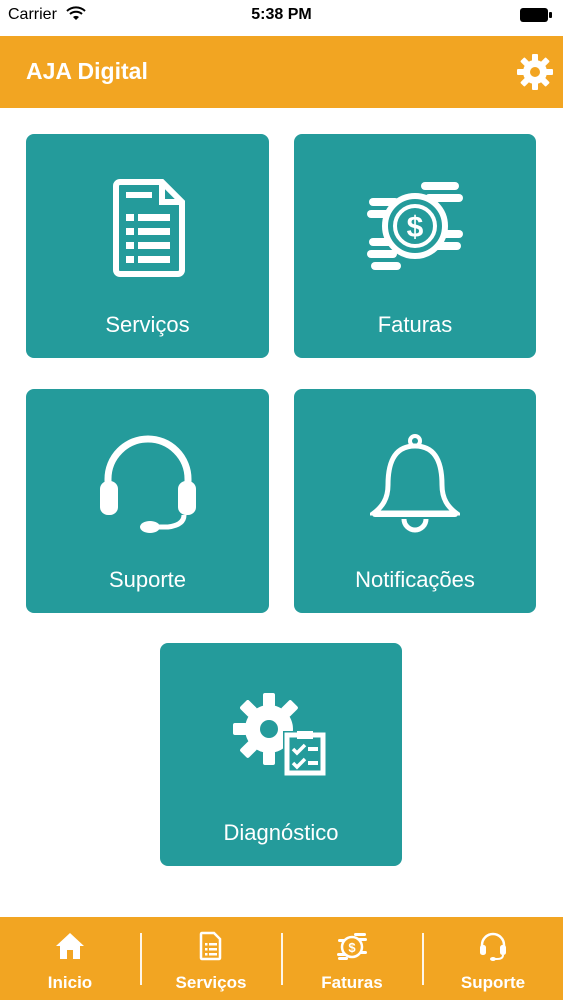 This screenshot has width=563, height=1000. What do you see at coordinates (493, 982) in the screenshot?
I see `tab-label: Suporte` at bounding box center [493, 982].